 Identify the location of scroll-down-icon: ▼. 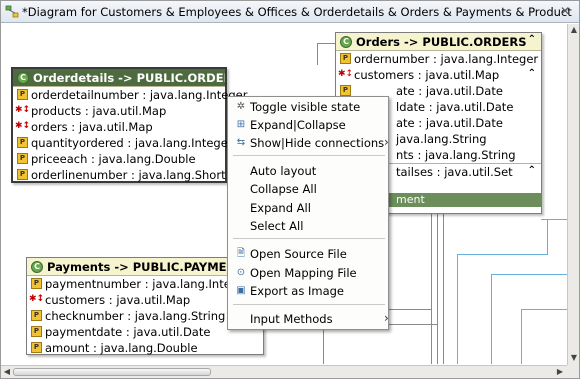
(574, 358).